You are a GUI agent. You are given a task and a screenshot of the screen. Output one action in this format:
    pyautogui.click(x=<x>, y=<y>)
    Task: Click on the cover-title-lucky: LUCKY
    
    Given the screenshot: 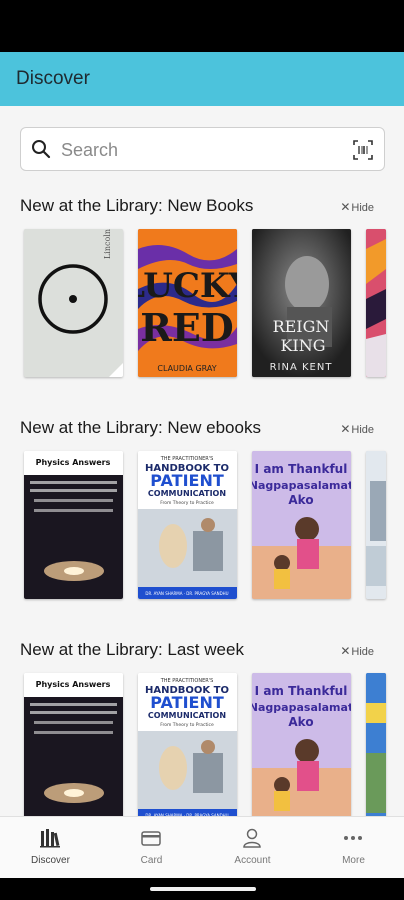 What is the action you would take?
    pyautogui.click(x=187, y=286)
    